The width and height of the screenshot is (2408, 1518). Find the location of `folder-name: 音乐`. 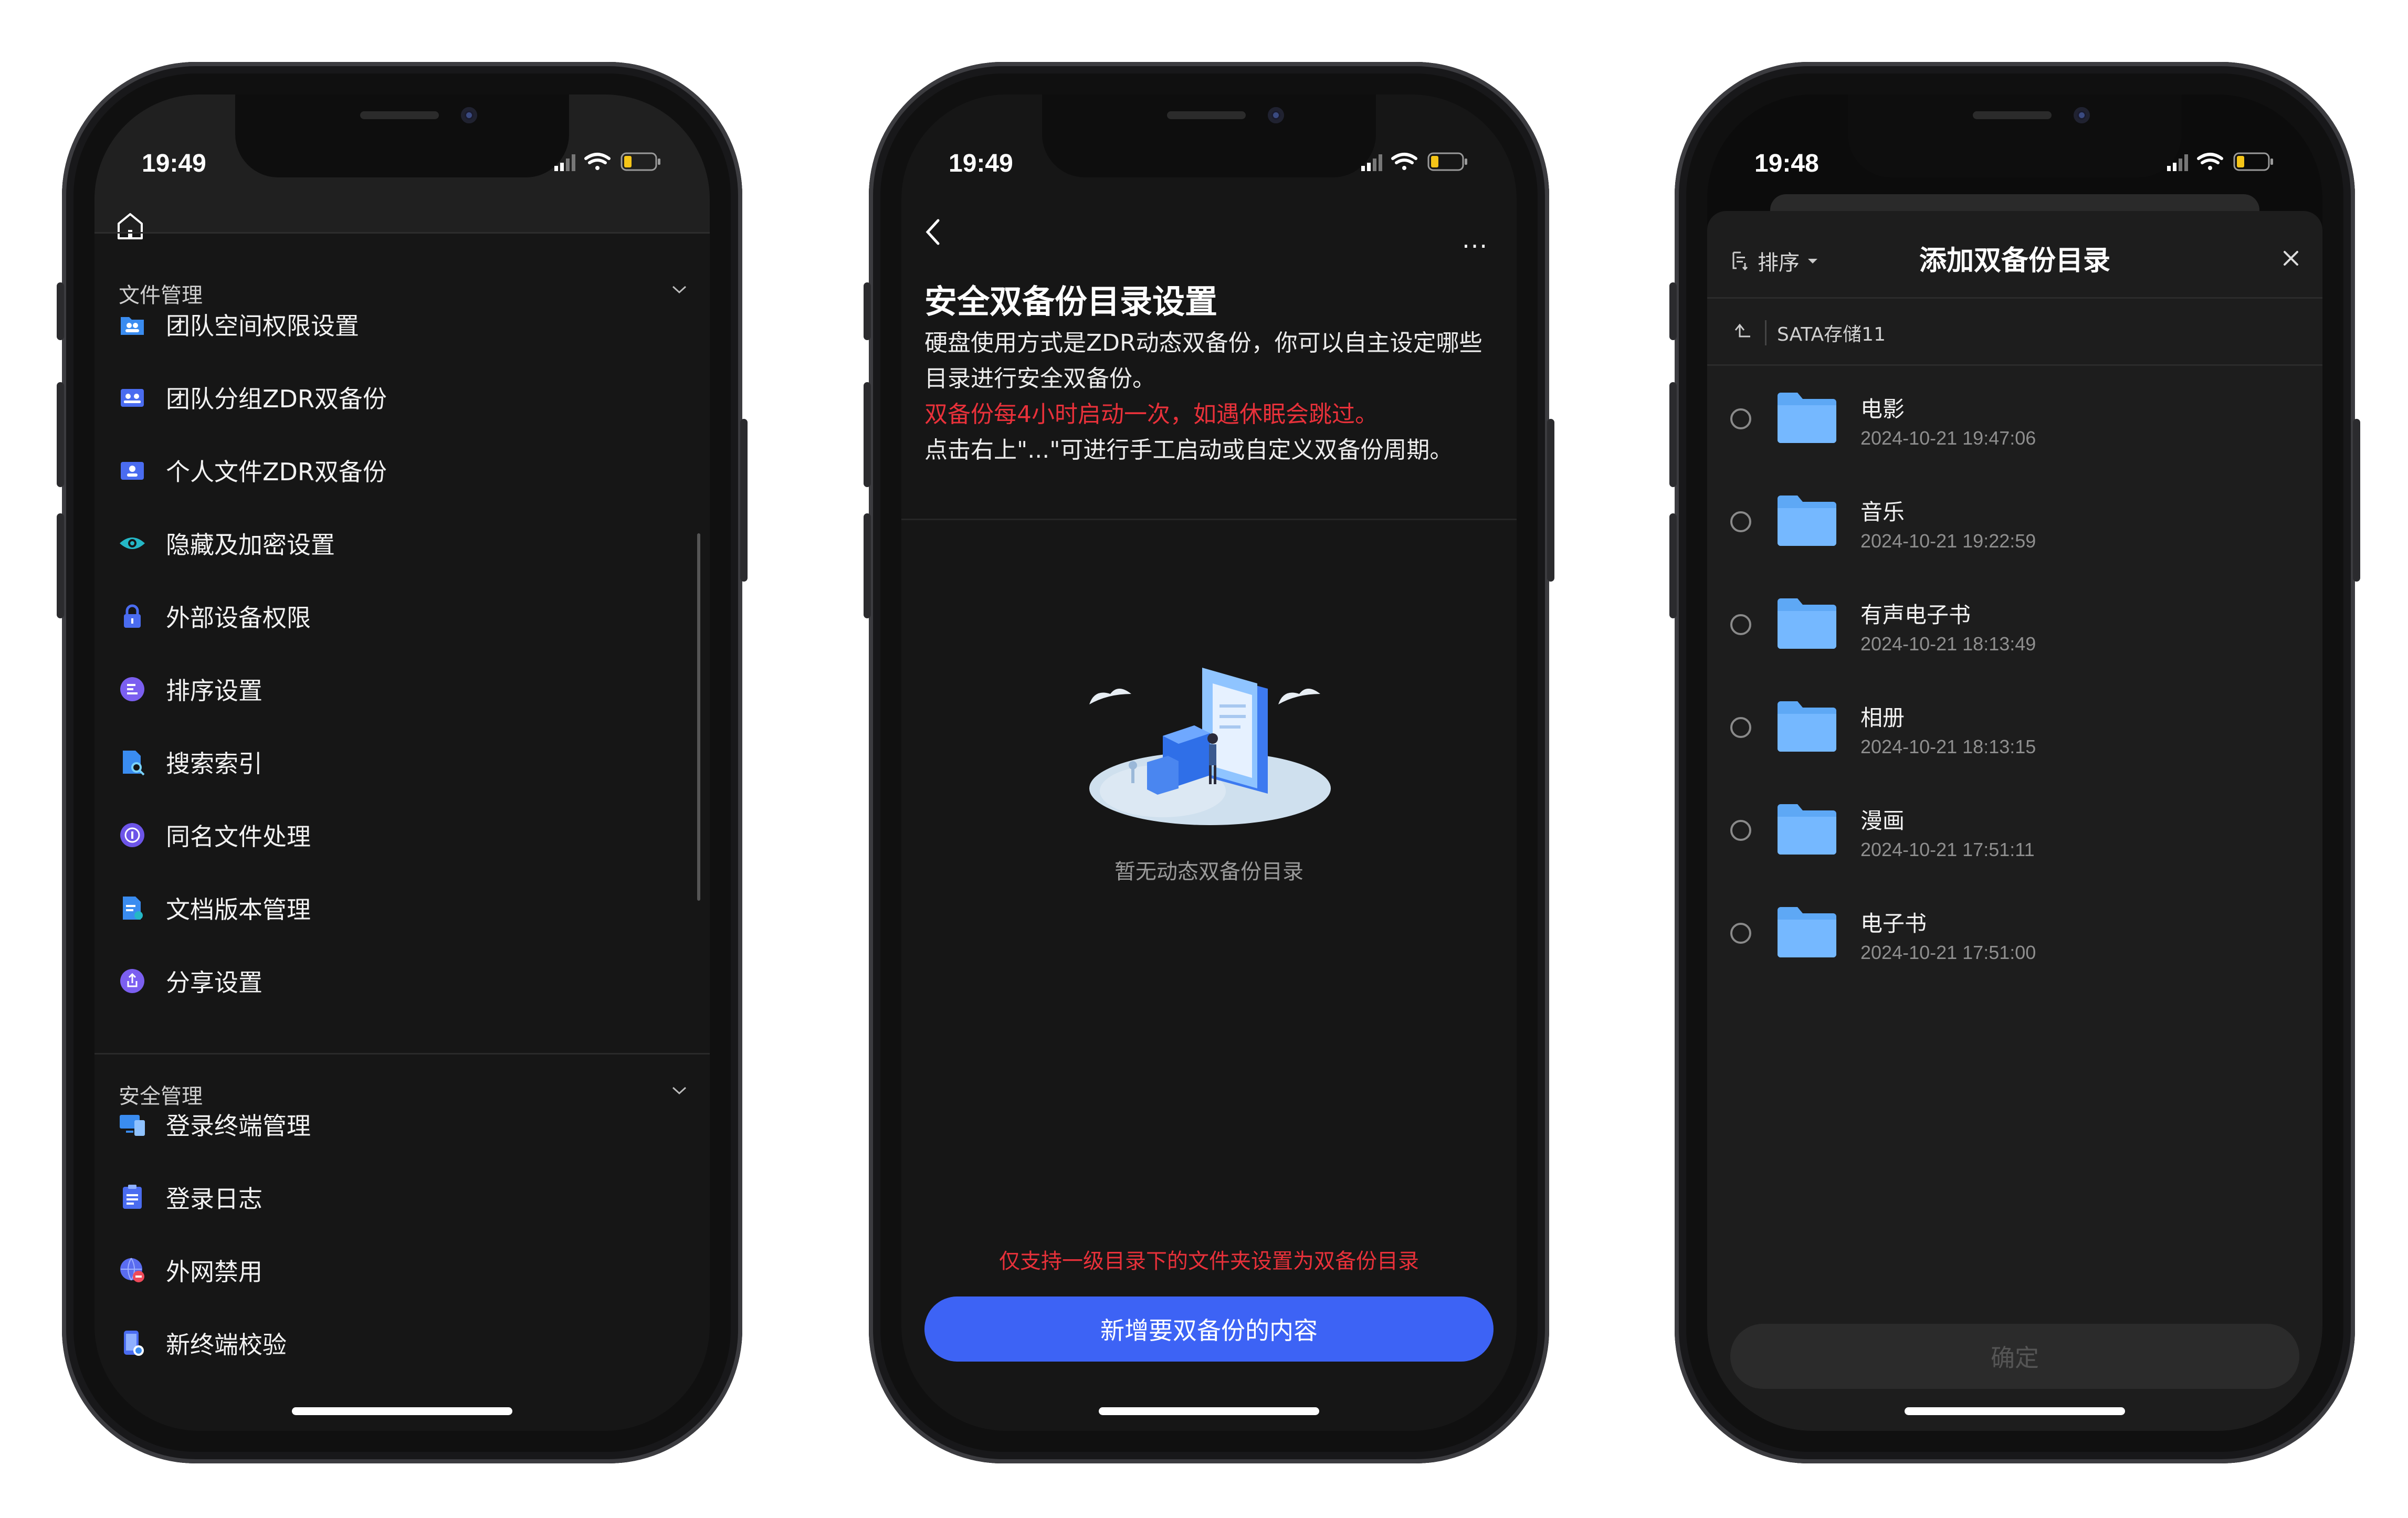

folder-name: 音乐 is located at coordinates (1882, 512).